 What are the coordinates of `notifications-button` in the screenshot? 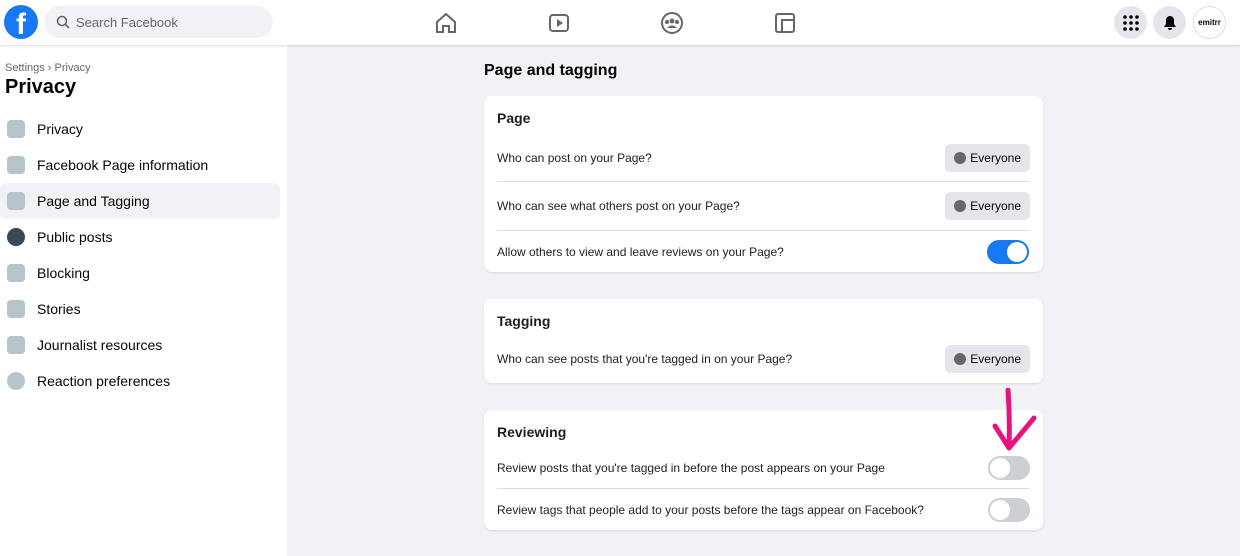 It's located at (1169, 22).